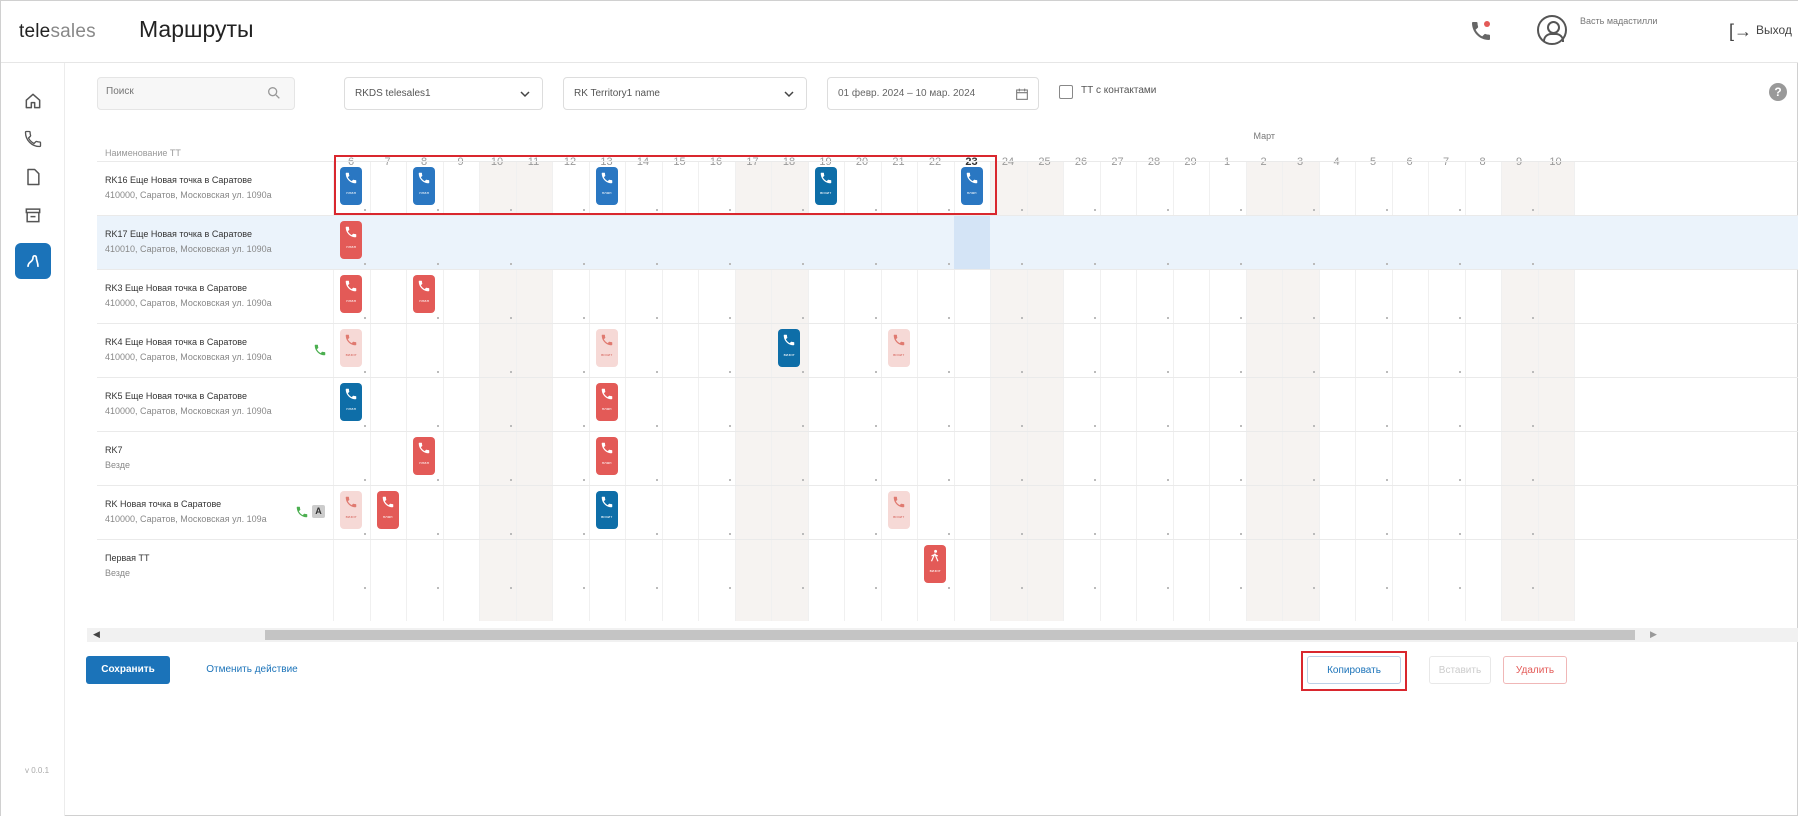  Describe the element at coordinates (114, 450) in the screenshot. I see `outlet-name: RK7` at that location.